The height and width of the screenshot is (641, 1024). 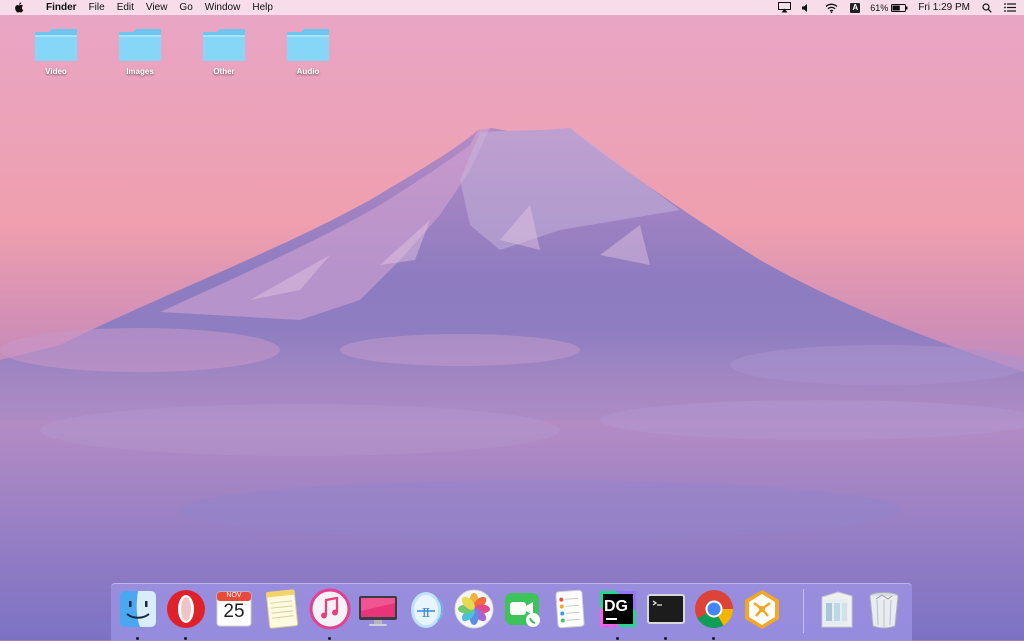 I want to click on desktop-folder-video: Video, so click(x=56, y=51).